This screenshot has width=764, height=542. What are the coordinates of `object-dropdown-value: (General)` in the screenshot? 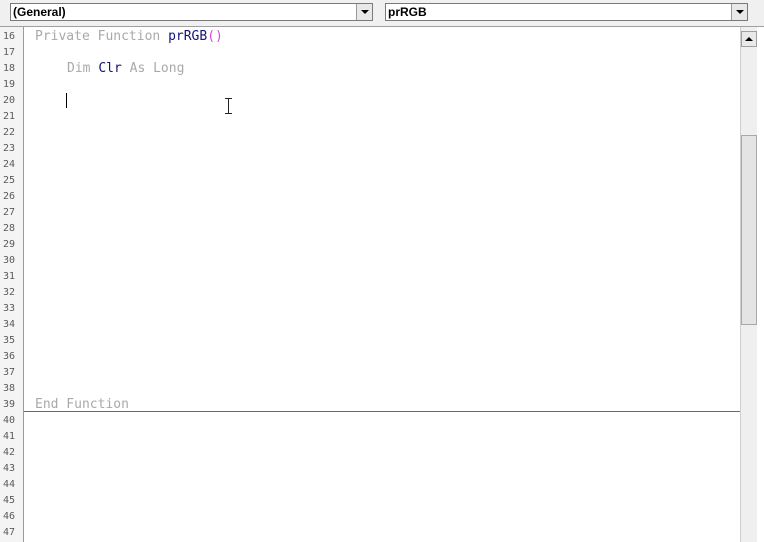 It's located at (39, 12).